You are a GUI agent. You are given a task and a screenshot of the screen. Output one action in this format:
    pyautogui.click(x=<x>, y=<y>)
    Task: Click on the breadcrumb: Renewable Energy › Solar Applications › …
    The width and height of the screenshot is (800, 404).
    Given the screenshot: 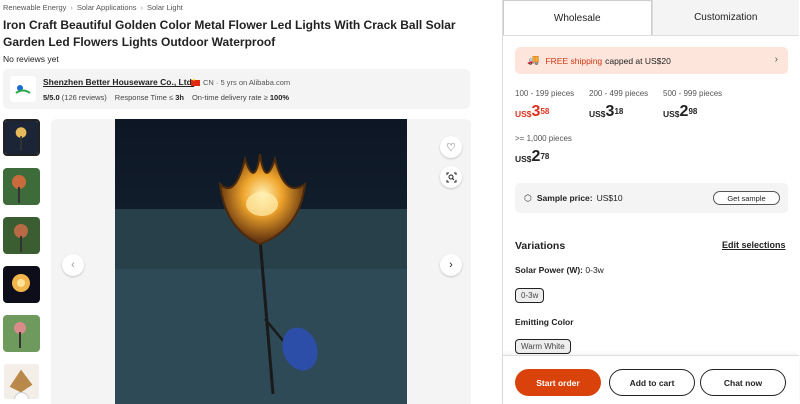 What is the action you would take?
    pyautogui.click(x=93, y=7)
    